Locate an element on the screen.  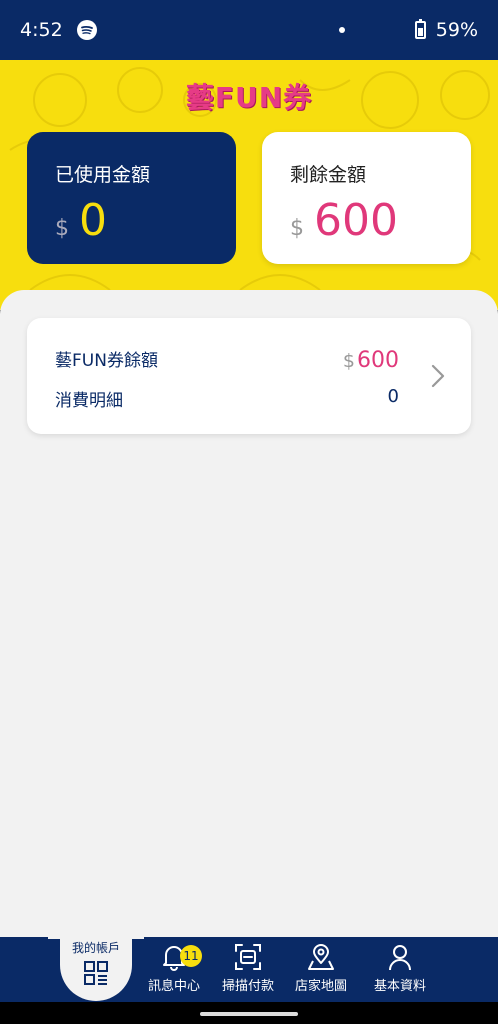
spending-details-label: 消費明細 is located at coordinates (89, 401).